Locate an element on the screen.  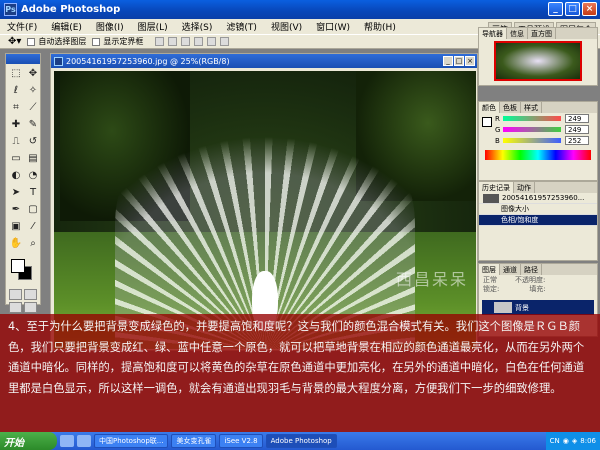
mode-buttons is located at coordinates (23, 294).